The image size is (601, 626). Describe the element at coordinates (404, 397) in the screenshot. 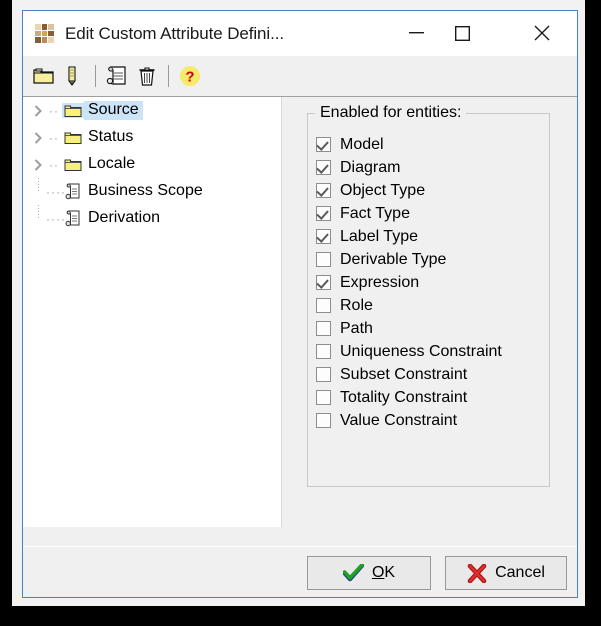

I see `checkbox-label: Totality Constraint` at that location.